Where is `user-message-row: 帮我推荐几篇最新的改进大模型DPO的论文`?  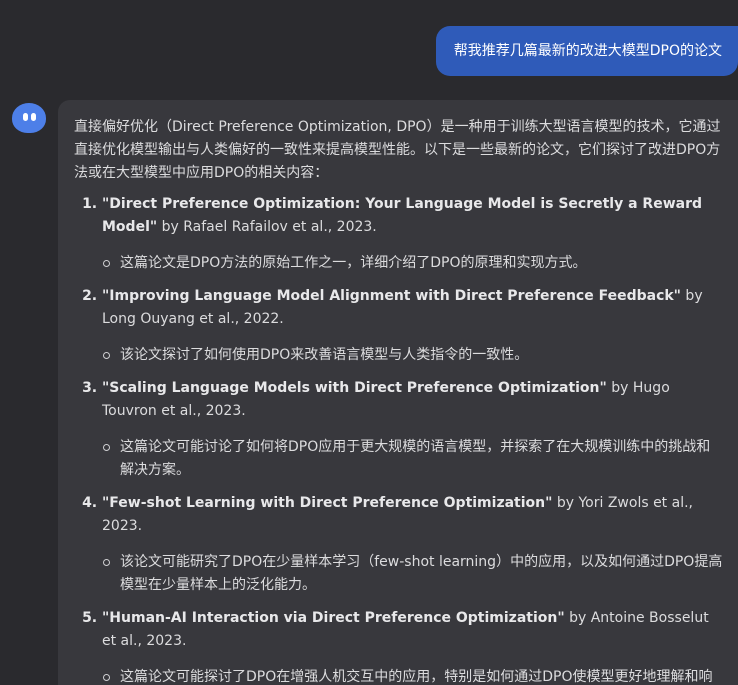
user-message-row: 帮我推荐几篇最新的改进大模型DPO的论文 is located at coordinates (369, 51).